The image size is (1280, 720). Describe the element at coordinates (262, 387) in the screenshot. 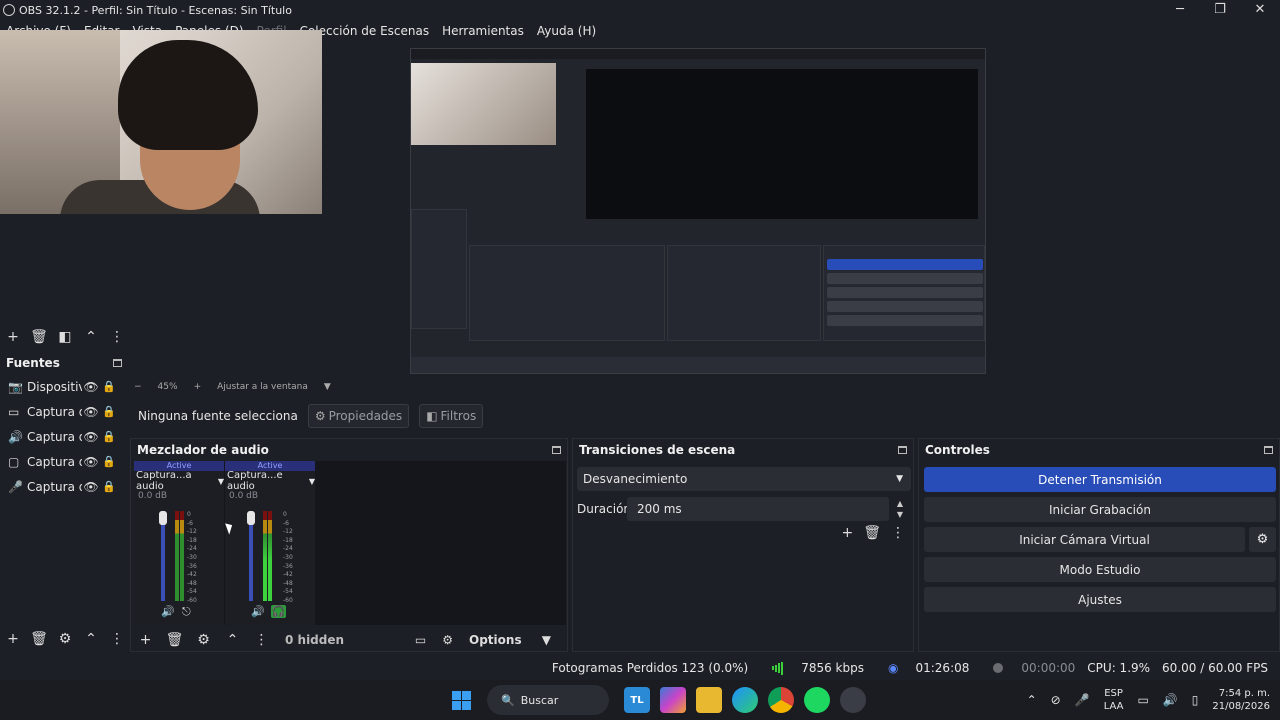

I see `fit-window-dropdown: Ajustar a la ventana` at that location.